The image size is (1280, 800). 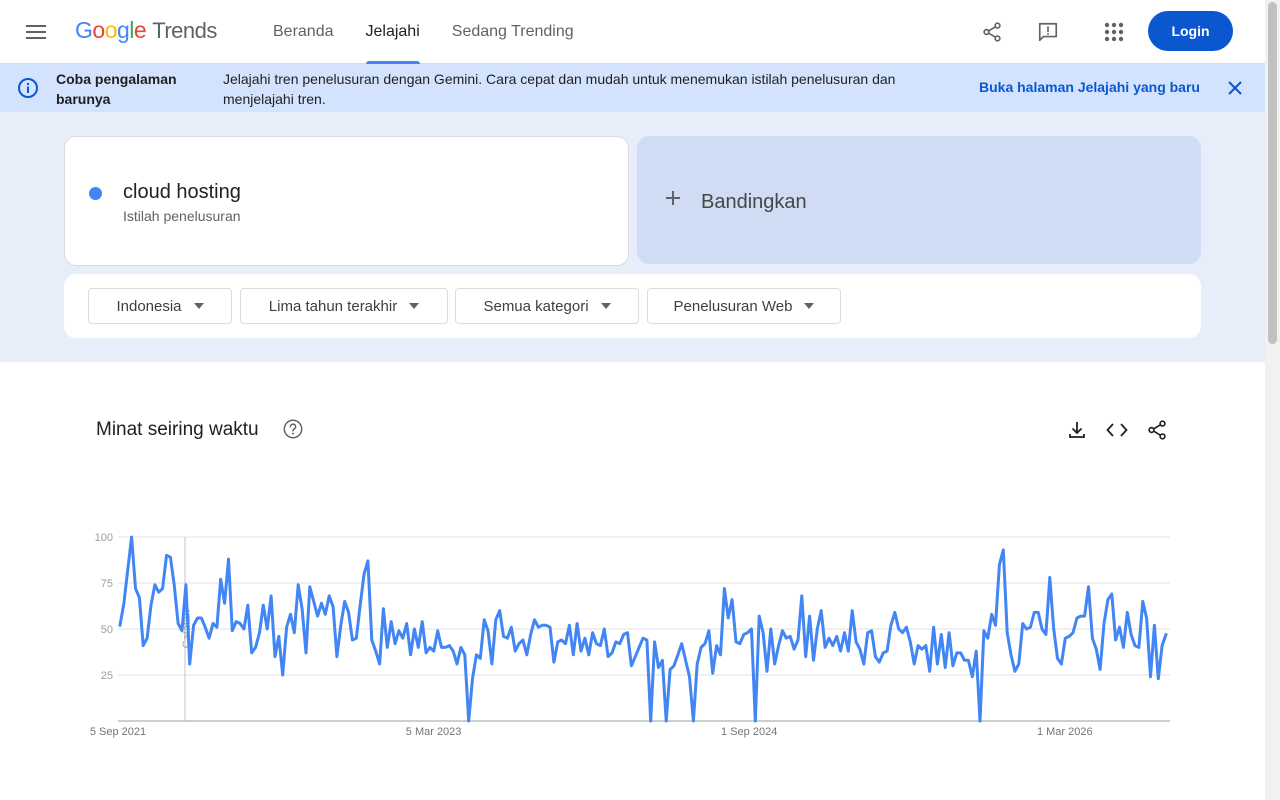 I want to click on banner-title: Coba pengalaman barunya, so click(x=116, y=89).